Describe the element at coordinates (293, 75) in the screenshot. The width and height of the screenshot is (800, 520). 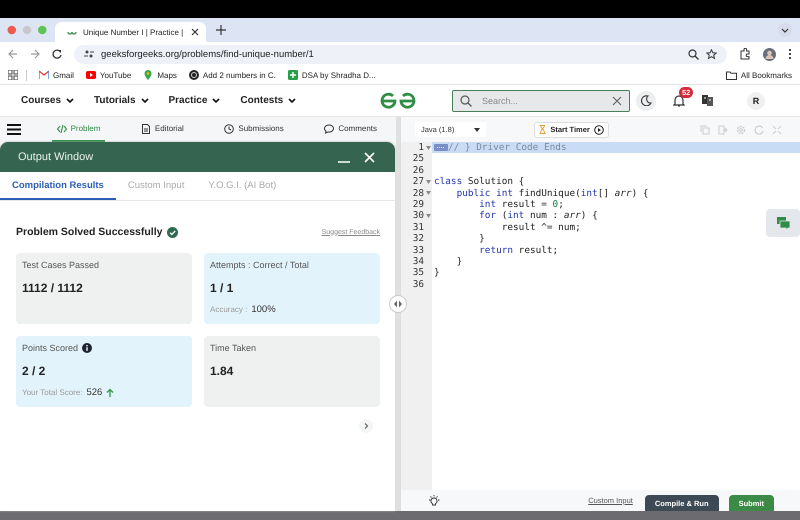
I see `plus-square-icon` at that location.